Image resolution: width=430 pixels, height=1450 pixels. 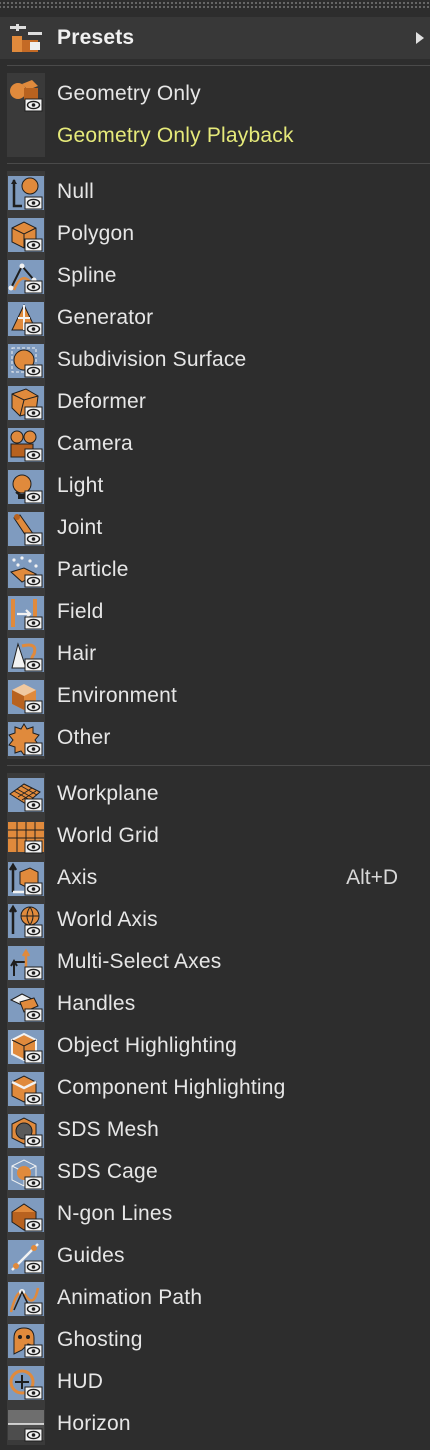 What do you see at coordinates (96, 1003) in the screenshot?
I see `menu-item-label: Handles` at bounding box center [96, 1003].